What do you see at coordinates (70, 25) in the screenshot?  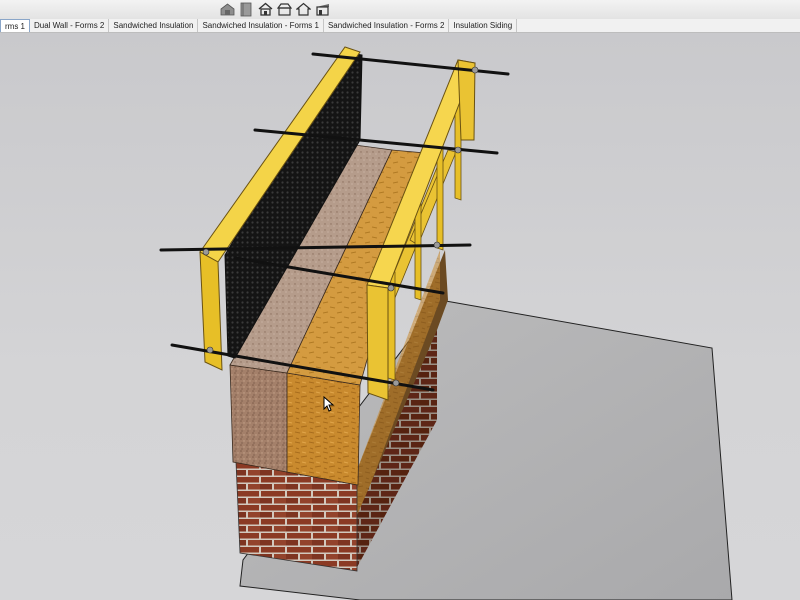 I see `tab-dual-wall-forms-2: Dual Wall - Forms 2` at bounding box center [70, 25].